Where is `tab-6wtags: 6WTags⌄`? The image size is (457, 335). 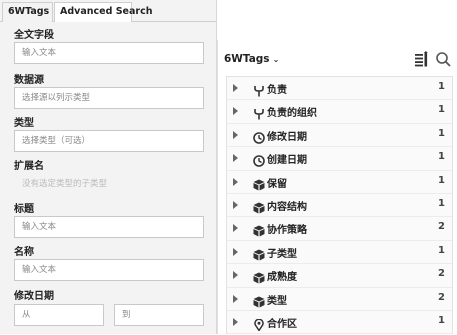
tab-6wtags: 6WTags⌄ is located at coordinates (30, 12).